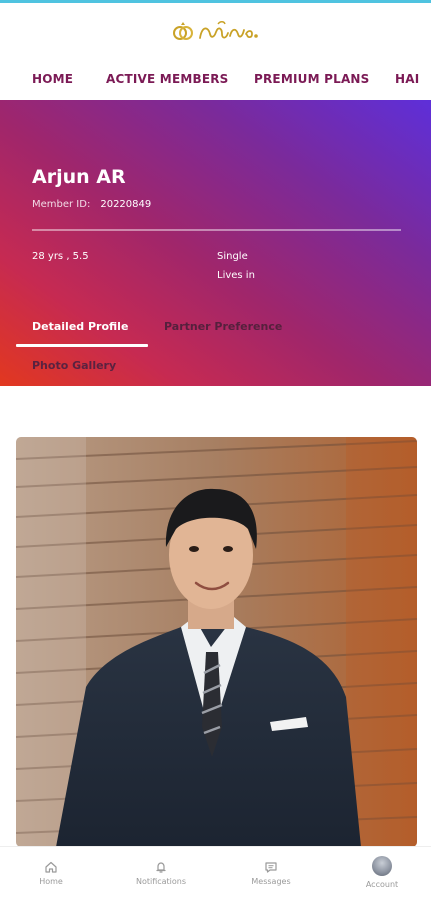 This screenshot has width=431, height=900. What do you see at coordinates (79, 177) in the screenshot?
I see `profile-name: Arjun AR` at bounding box center [79, 177].